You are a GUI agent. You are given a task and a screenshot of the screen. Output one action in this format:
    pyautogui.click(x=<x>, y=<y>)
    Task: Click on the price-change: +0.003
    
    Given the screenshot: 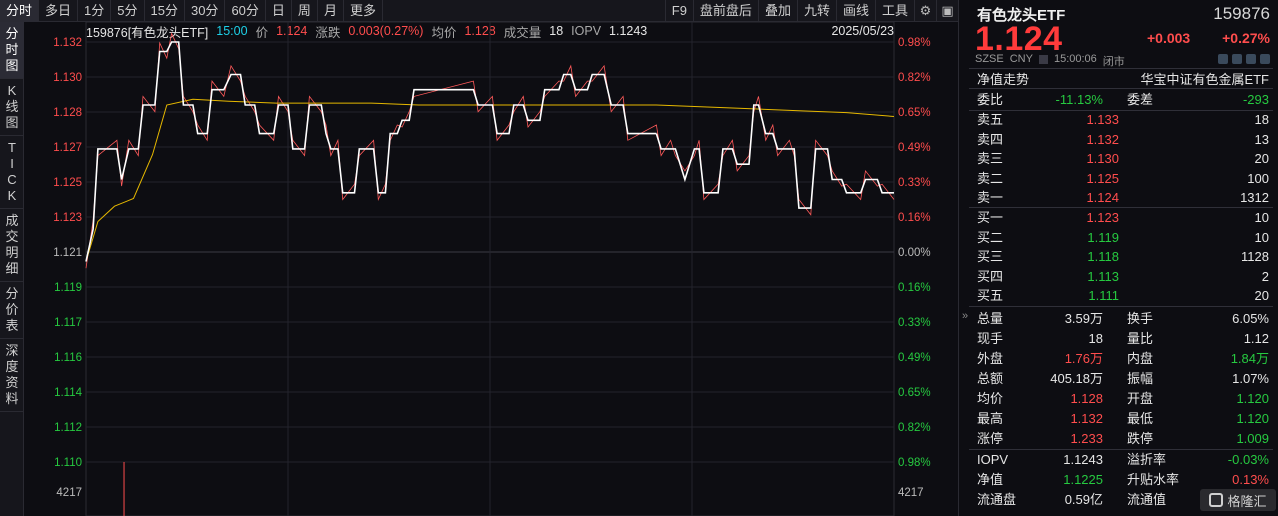 What is the action you would take?
    pyautogui.click(x=1169, y=38)
    